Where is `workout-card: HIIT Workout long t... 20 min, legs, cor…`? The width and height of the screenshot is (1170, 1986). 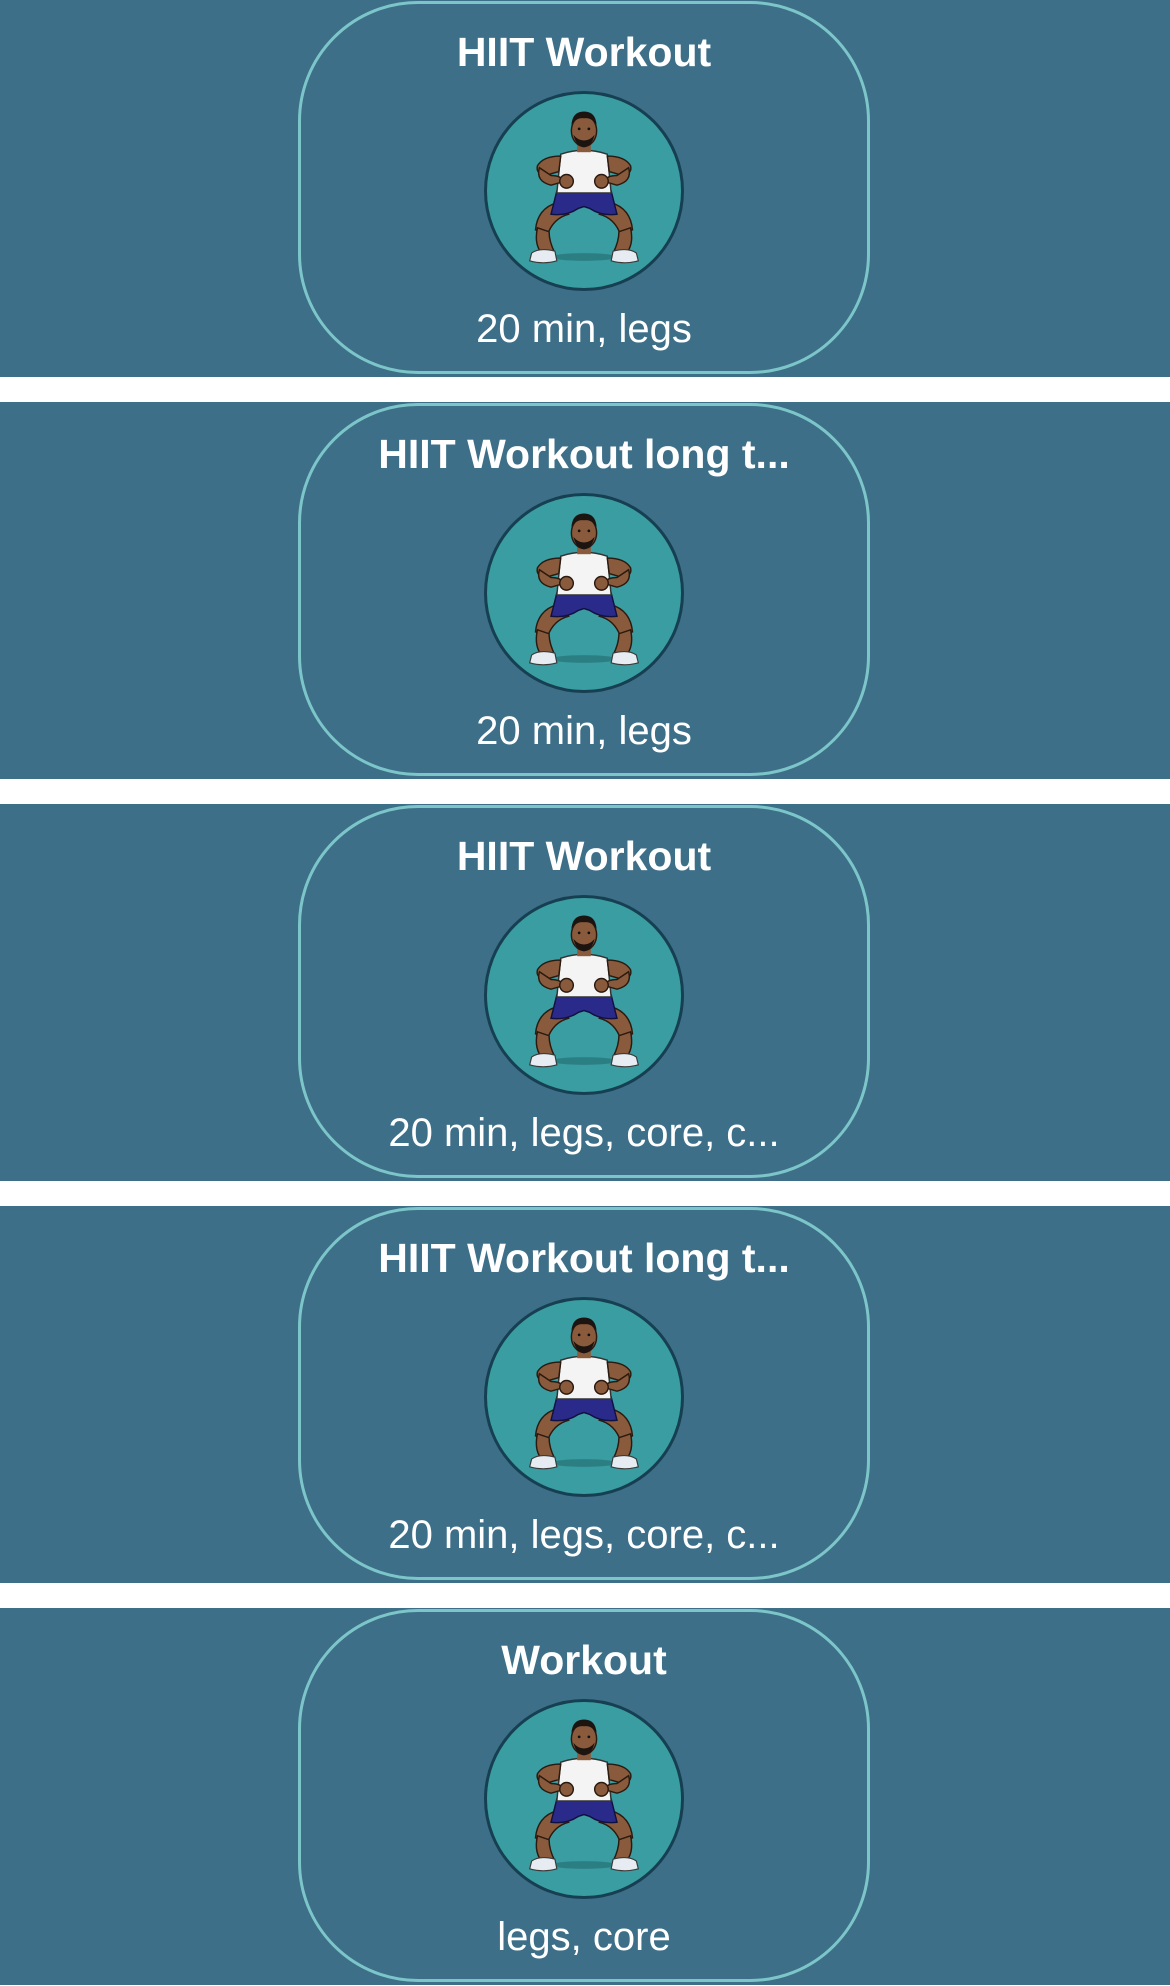 workout-card: HIIT Workout long t... 20 min, legs, cor… is located at coordinates (584, 1393).